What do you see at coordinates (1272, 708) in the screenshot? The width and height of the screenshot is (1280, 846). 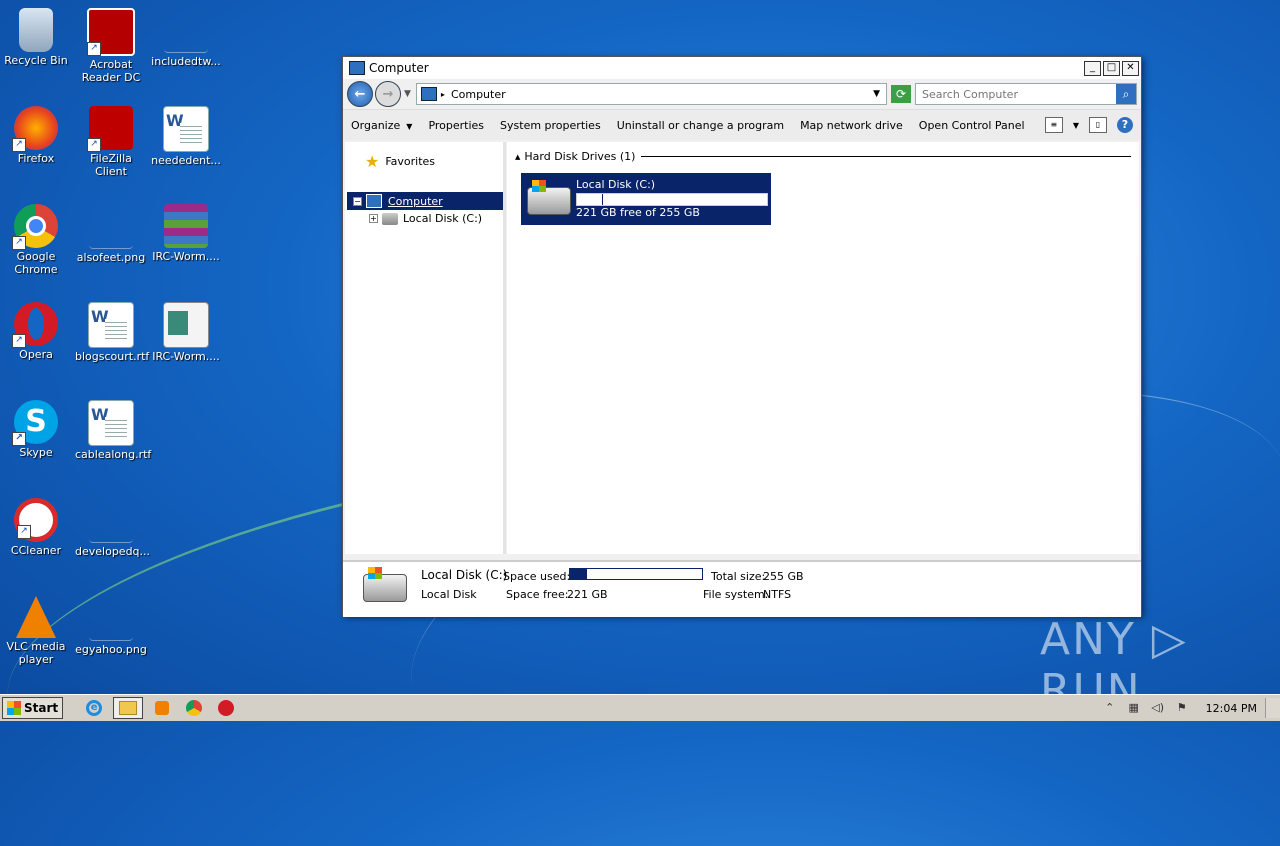 I see `show-desktop-button` at bounding box center [1272, 708].